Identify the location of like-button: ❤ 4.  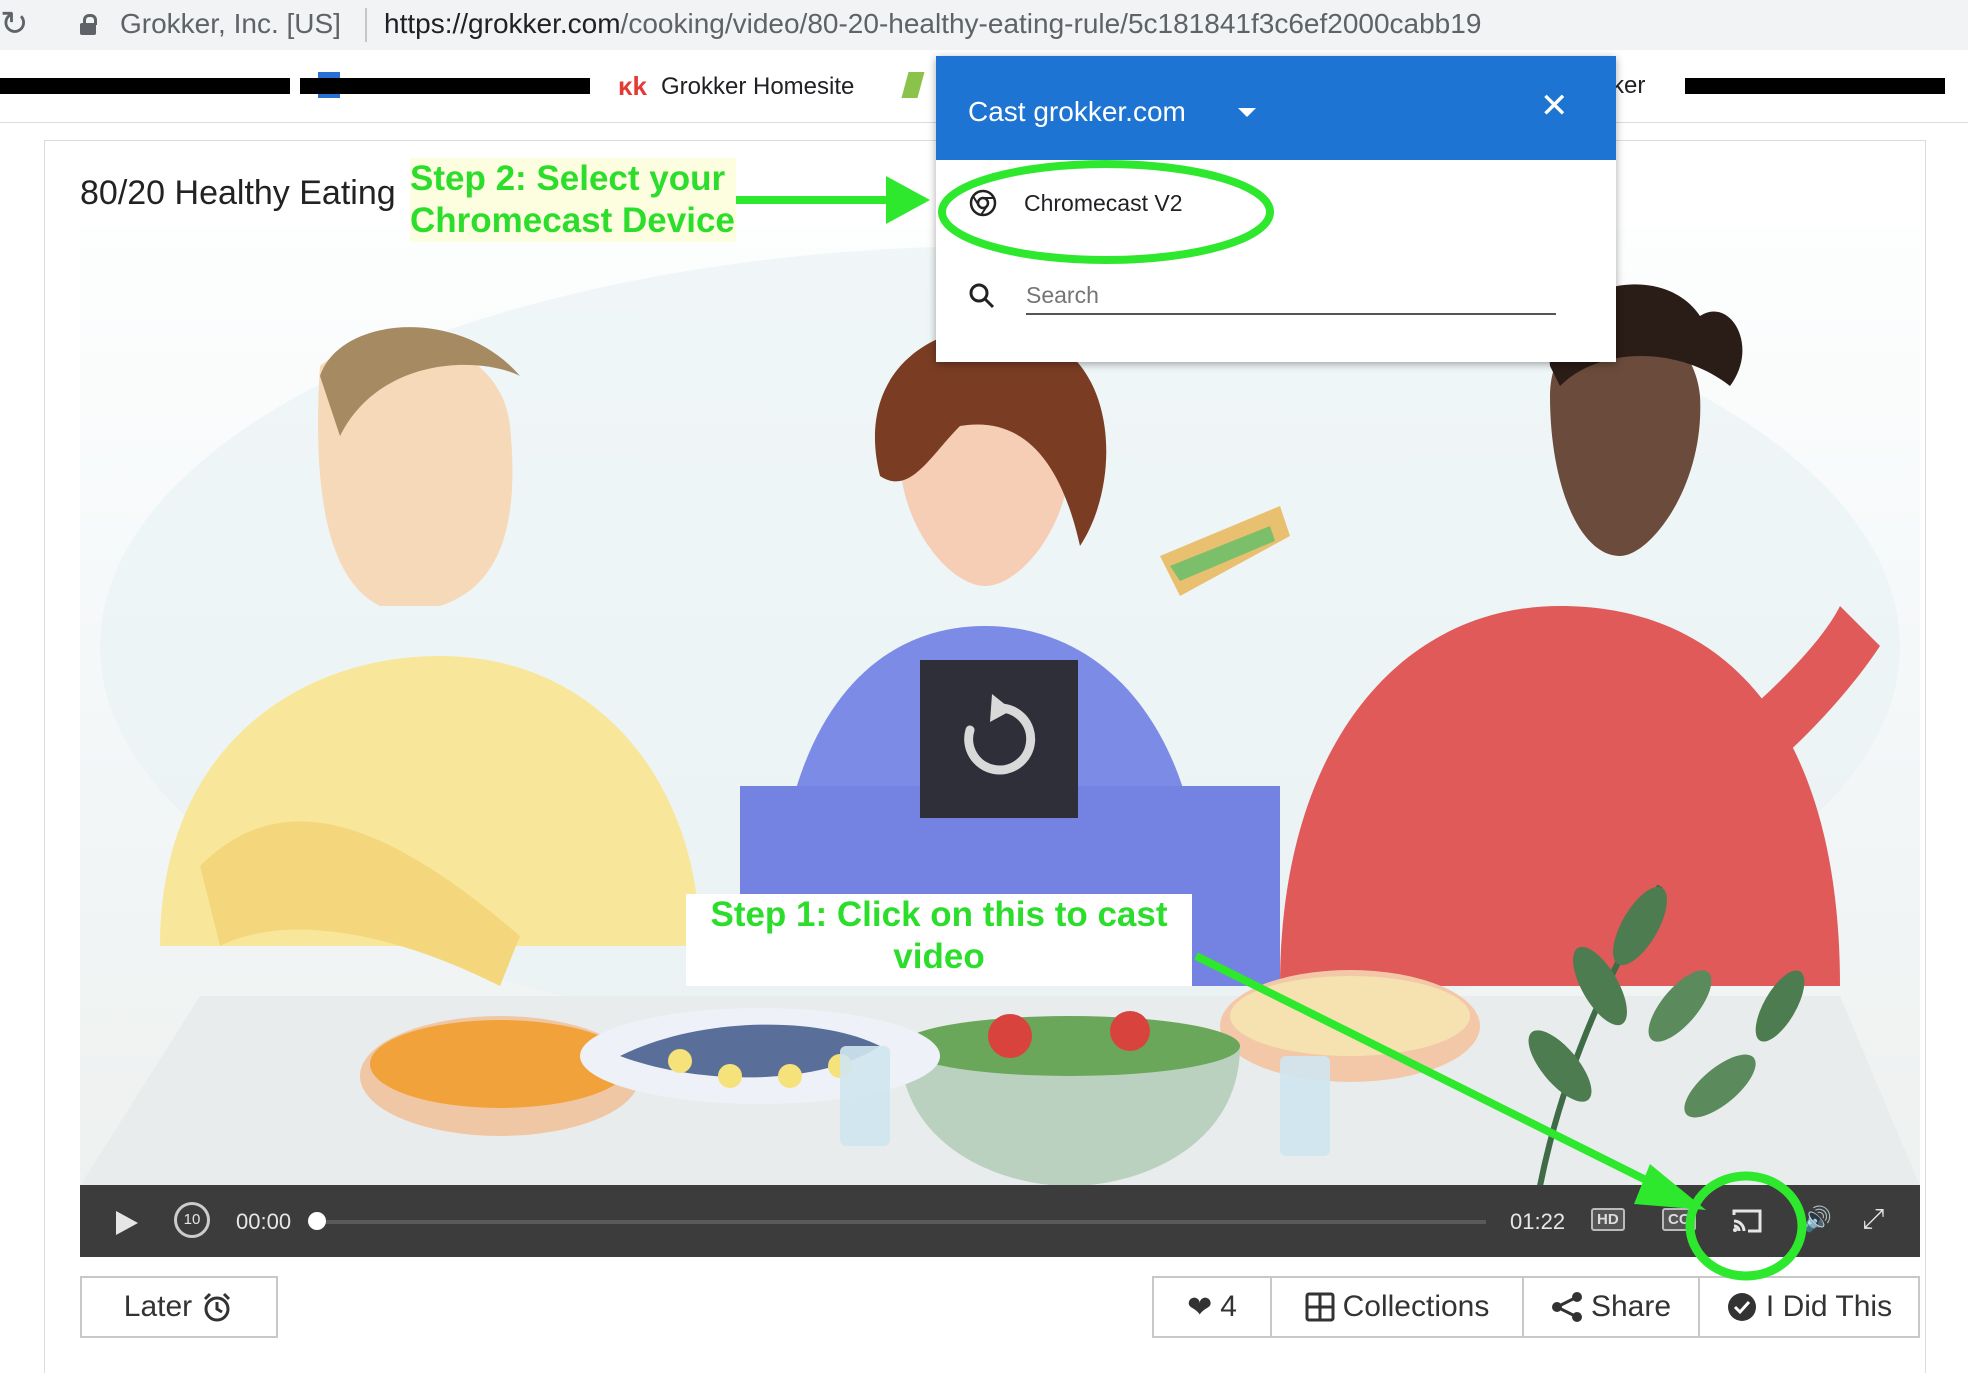
(1212, 1307).